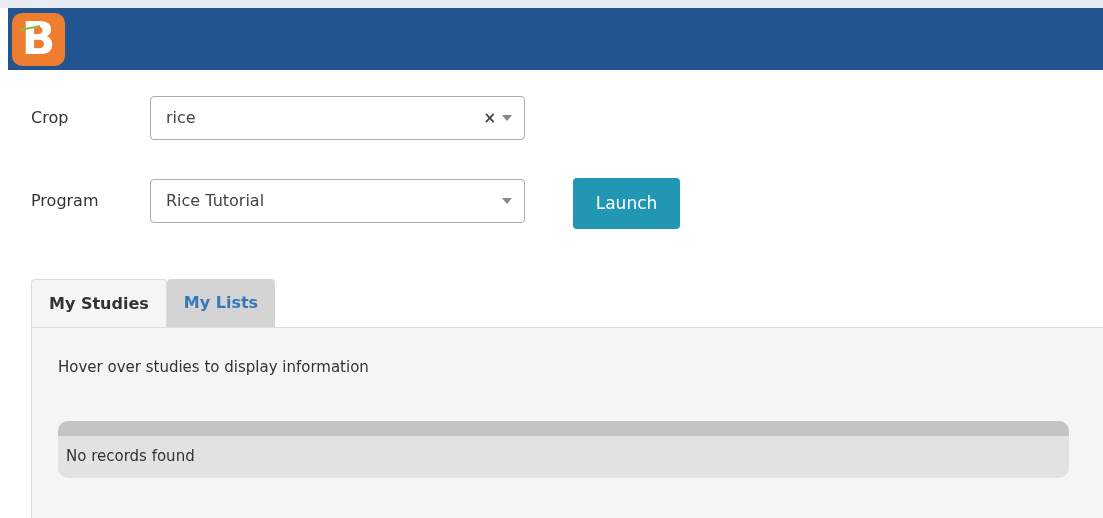  I want to click on hint-text: Hover over studies to display information, so click(214, 367).